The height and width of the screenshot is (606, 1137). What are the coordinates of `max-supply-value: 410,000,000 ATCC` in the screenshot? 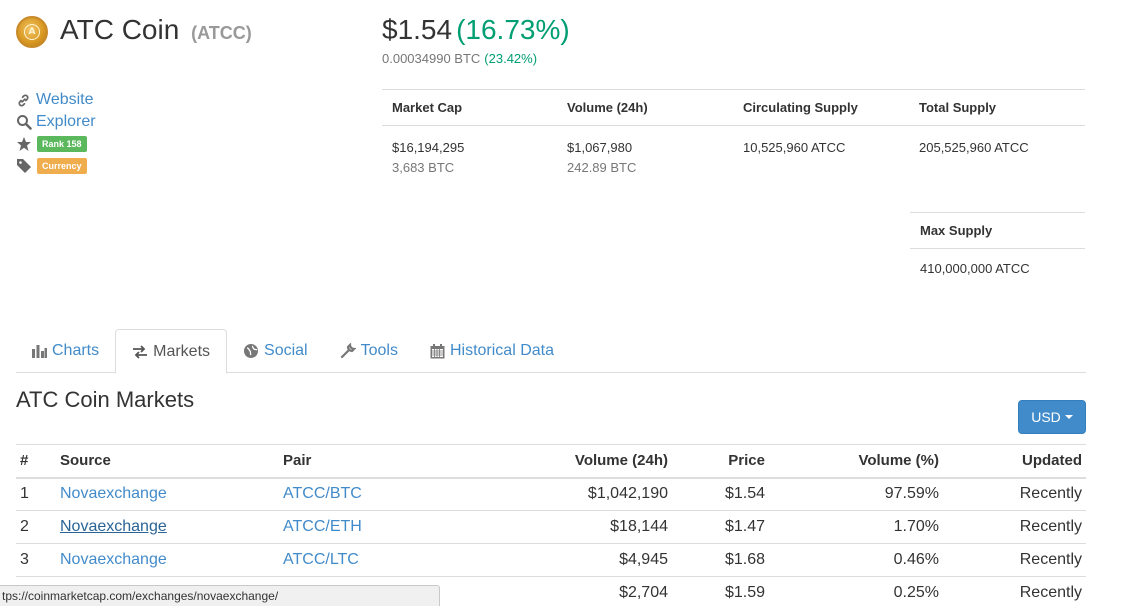 It's located at (975, 268).